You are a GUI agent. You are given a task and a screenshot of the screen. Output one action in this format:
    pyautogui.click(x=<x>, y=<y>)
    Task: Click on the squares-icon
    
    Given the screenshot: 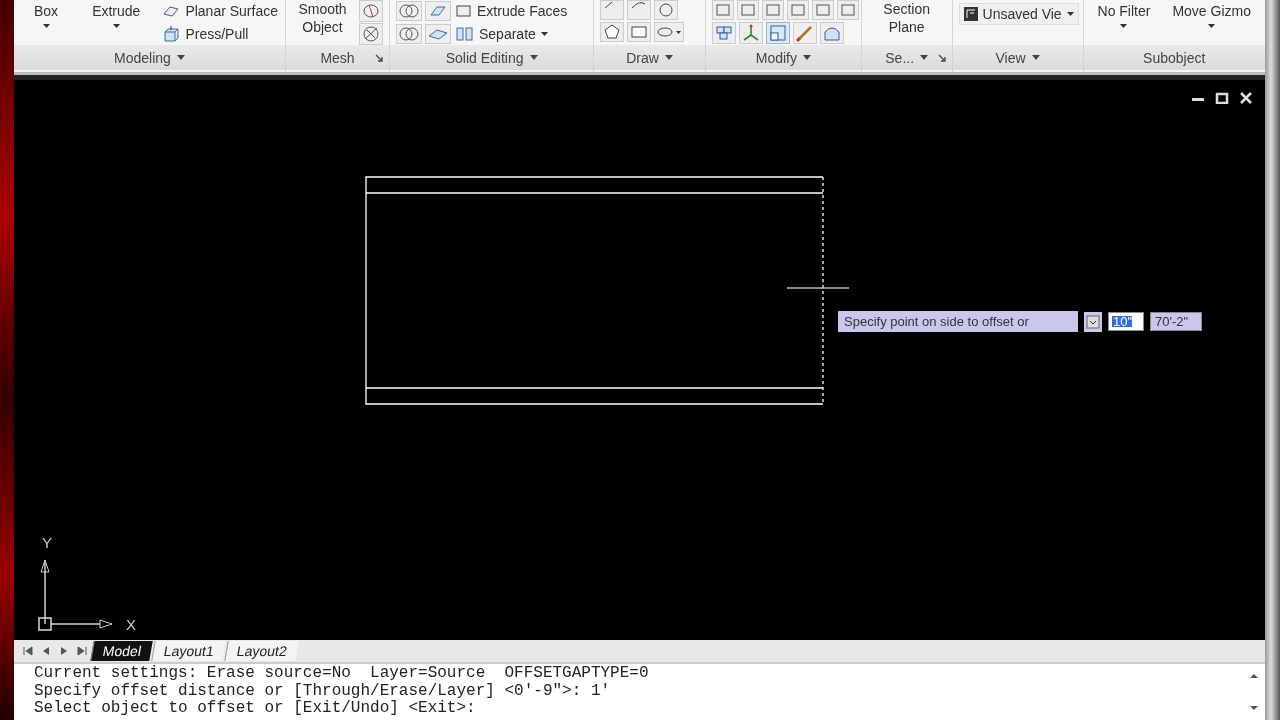 What is the action you would take?
    pyautogui.click(x=777, y=33)
    